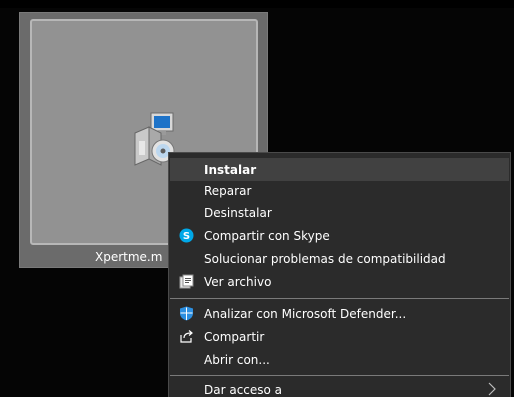 Image resolution: width=514 pixels, height=397 pixels. What do you see at coordinates (339, 212) in the screenshot?
I see `menu-item-desinstalar: Desinstalar` at bounding box center [339, 212].